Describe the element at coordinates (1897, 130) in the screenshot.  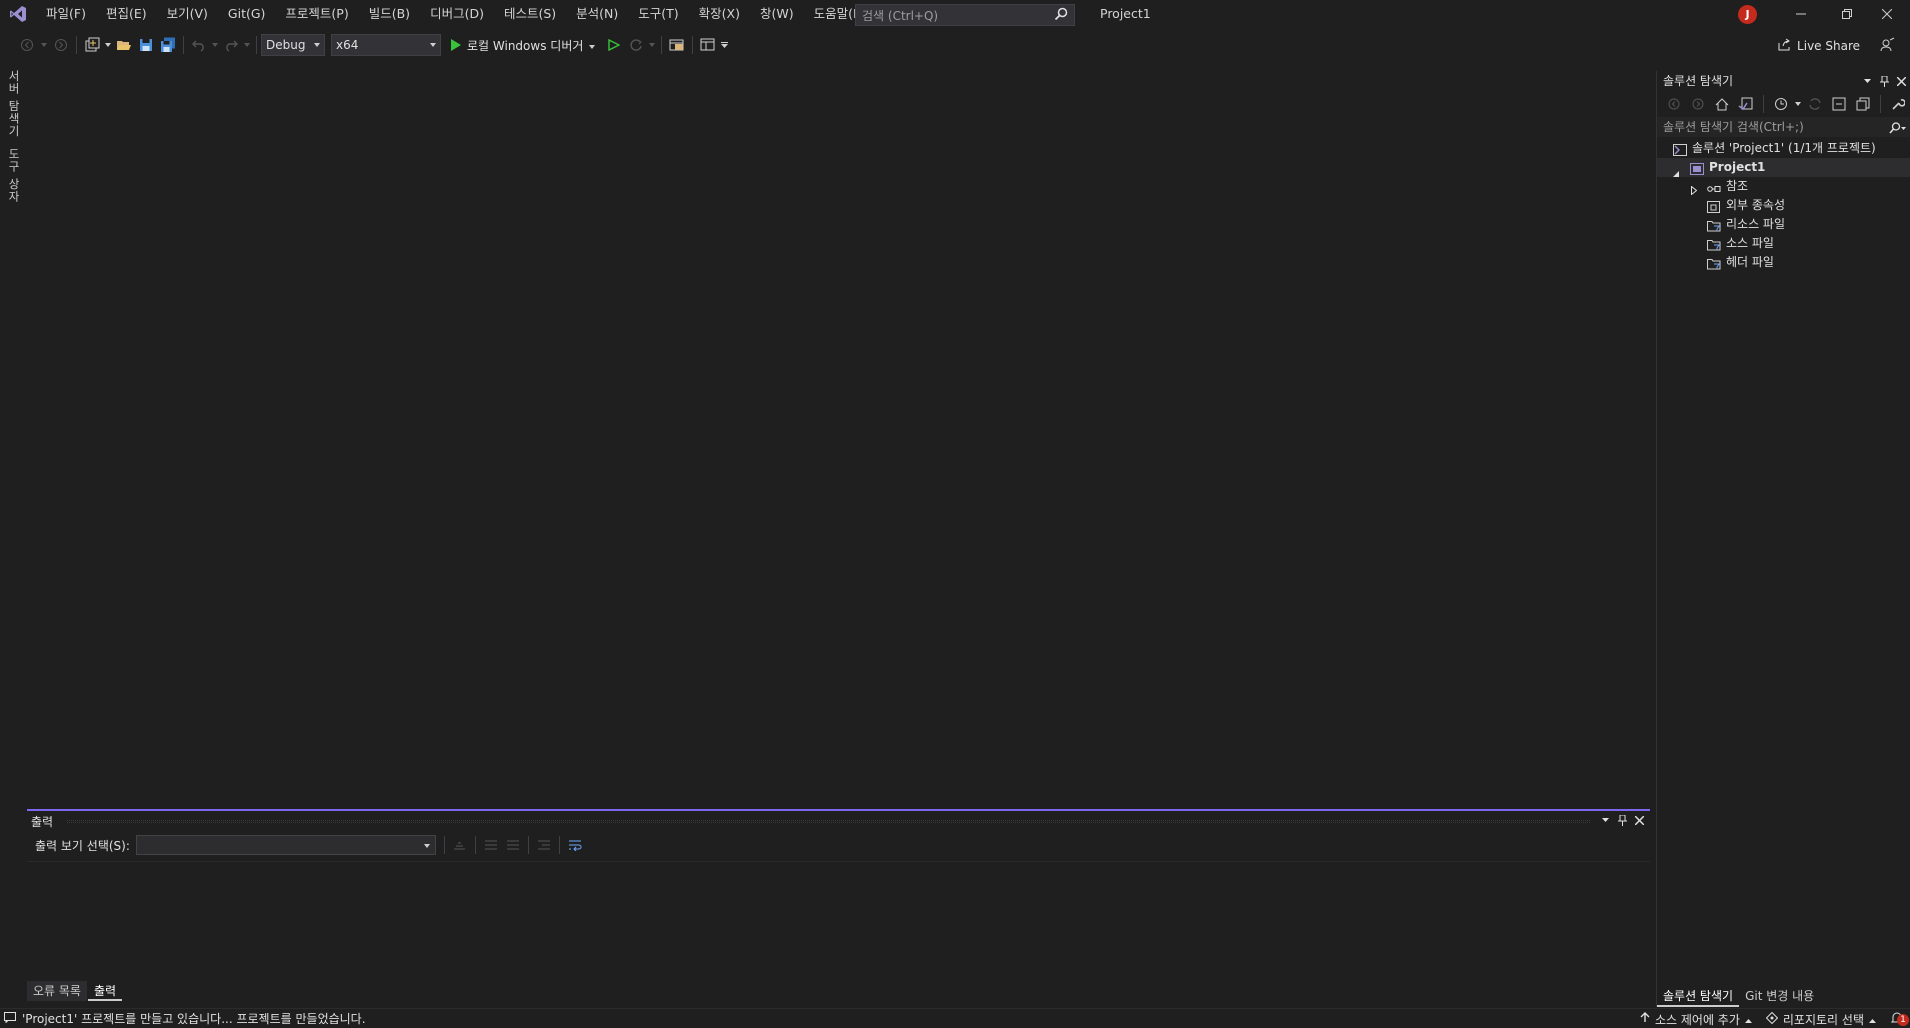
I see `search-icon` at that location.